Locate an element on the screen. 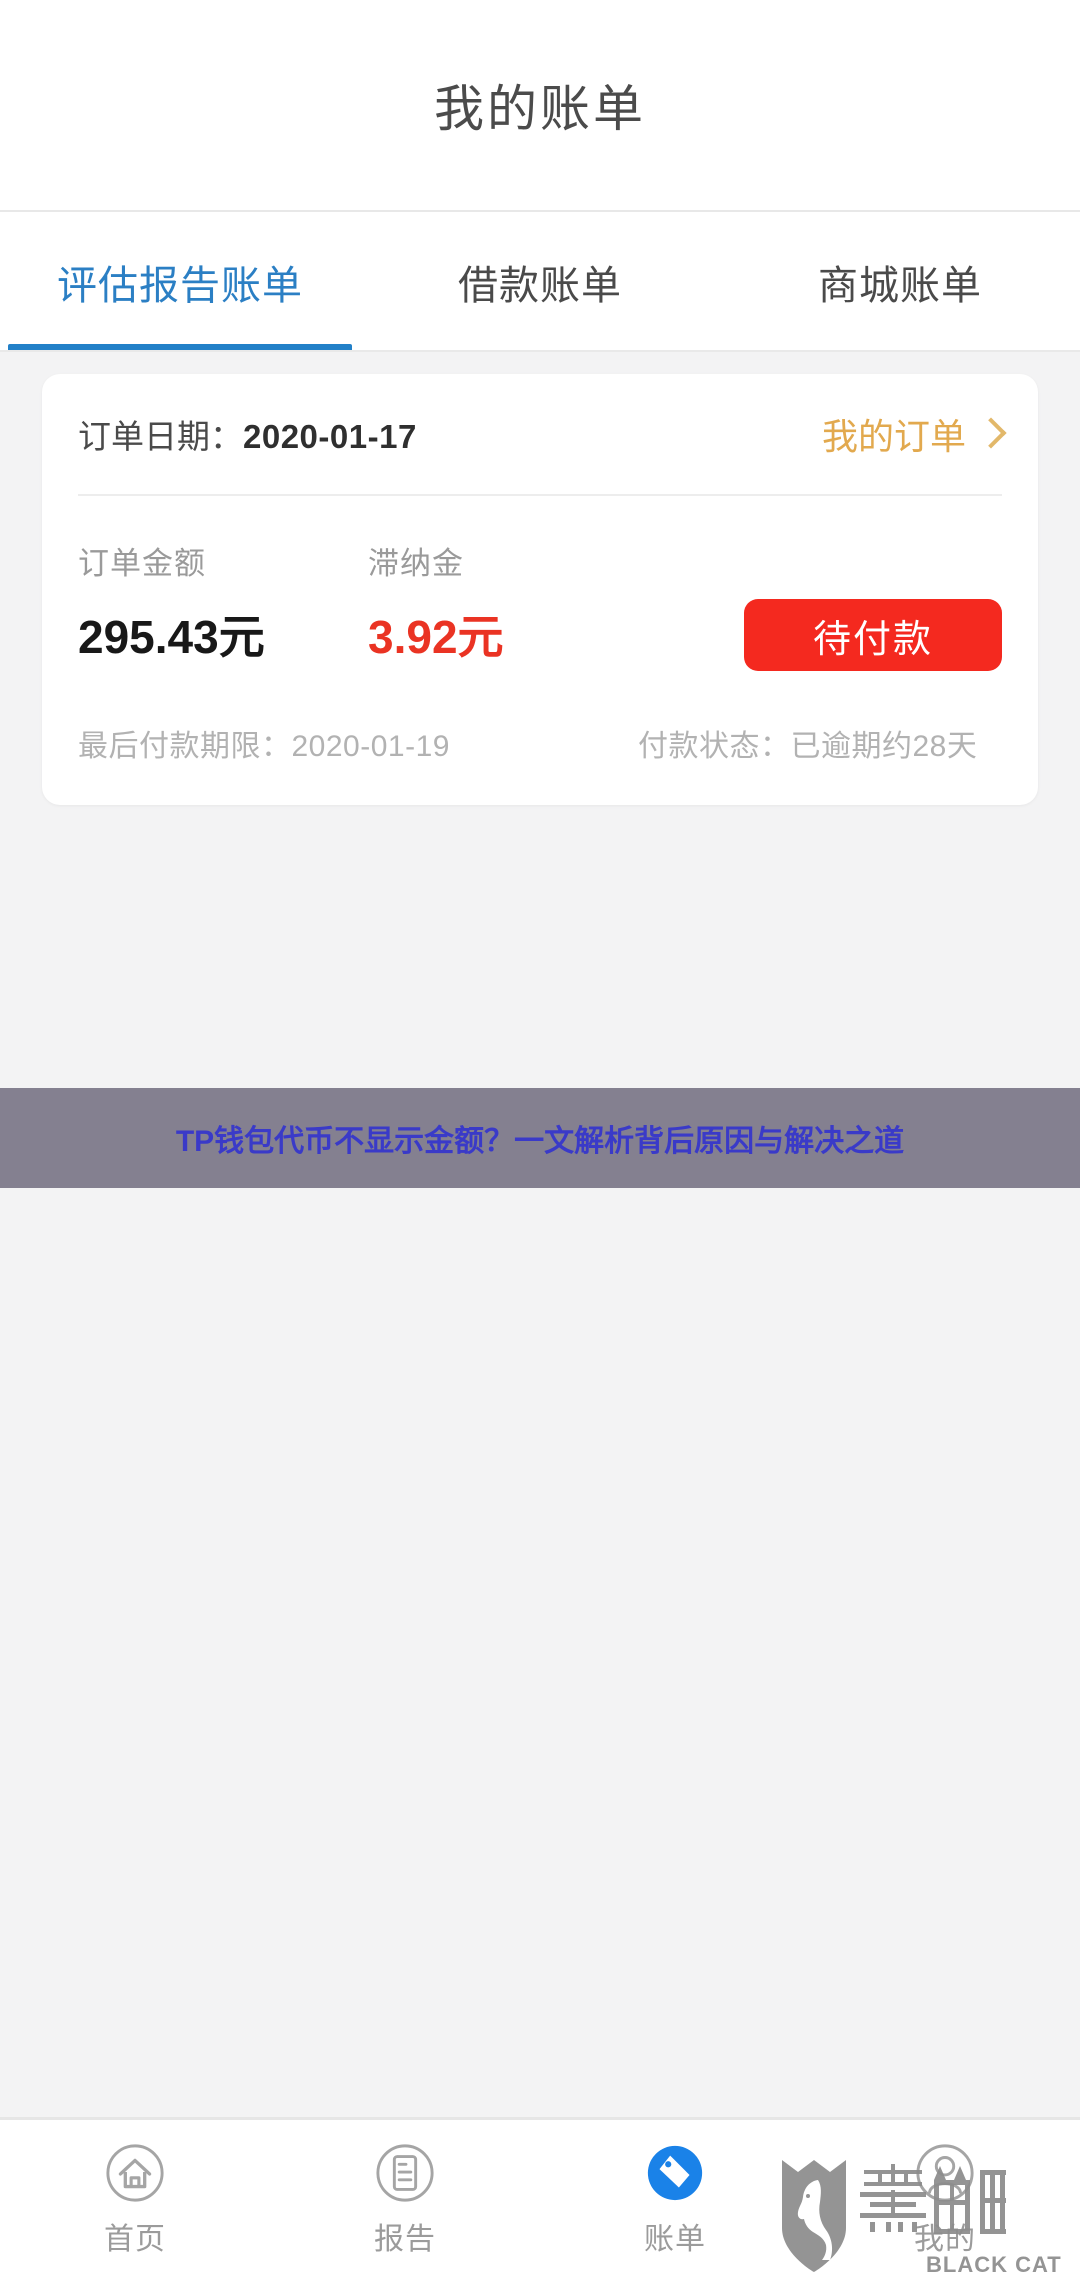 This screenshot has height=2280, width=1080. bottom-navigation-bar: 首页 报告 账单 我的 is located at coordinates (540, 2198).